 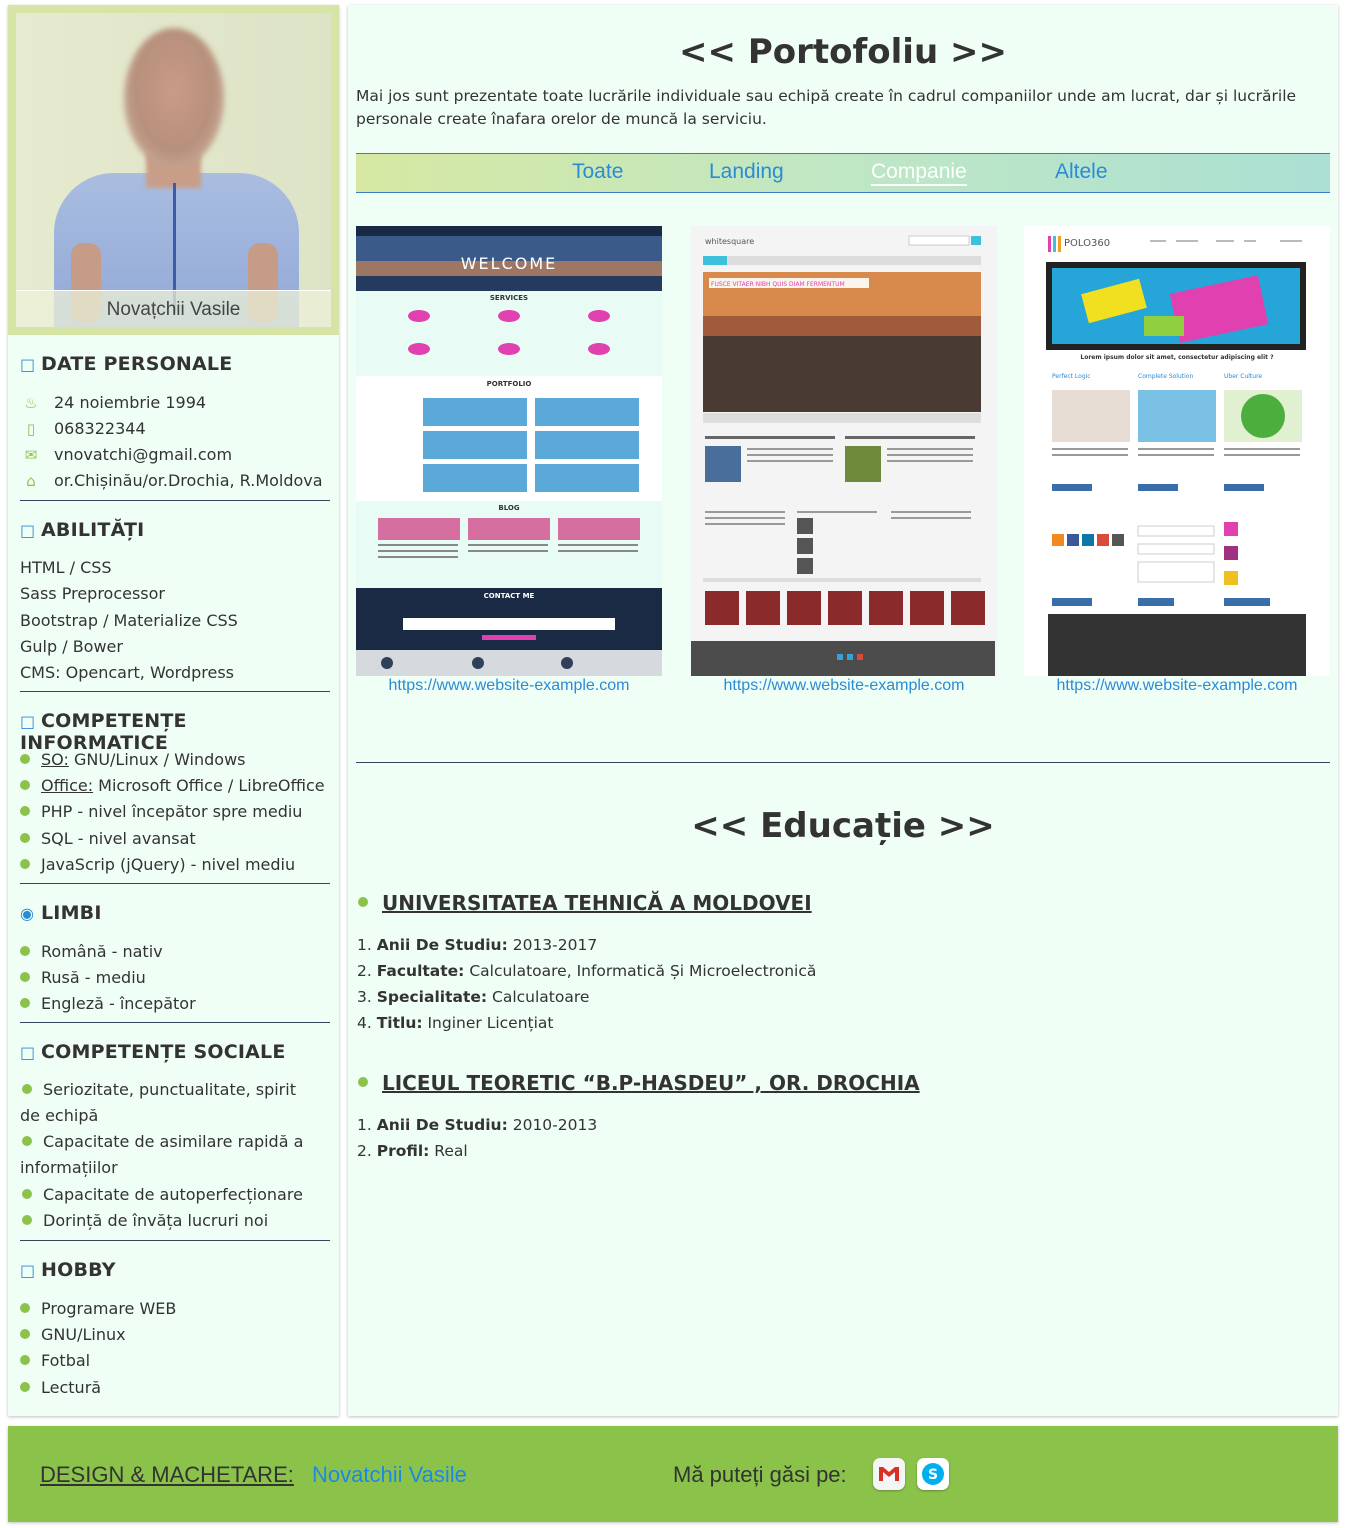 I want to click on school-heading: UNIVERSITATEA TEHNICĂ A MOLDOVEI, so click(x=585, y=903).